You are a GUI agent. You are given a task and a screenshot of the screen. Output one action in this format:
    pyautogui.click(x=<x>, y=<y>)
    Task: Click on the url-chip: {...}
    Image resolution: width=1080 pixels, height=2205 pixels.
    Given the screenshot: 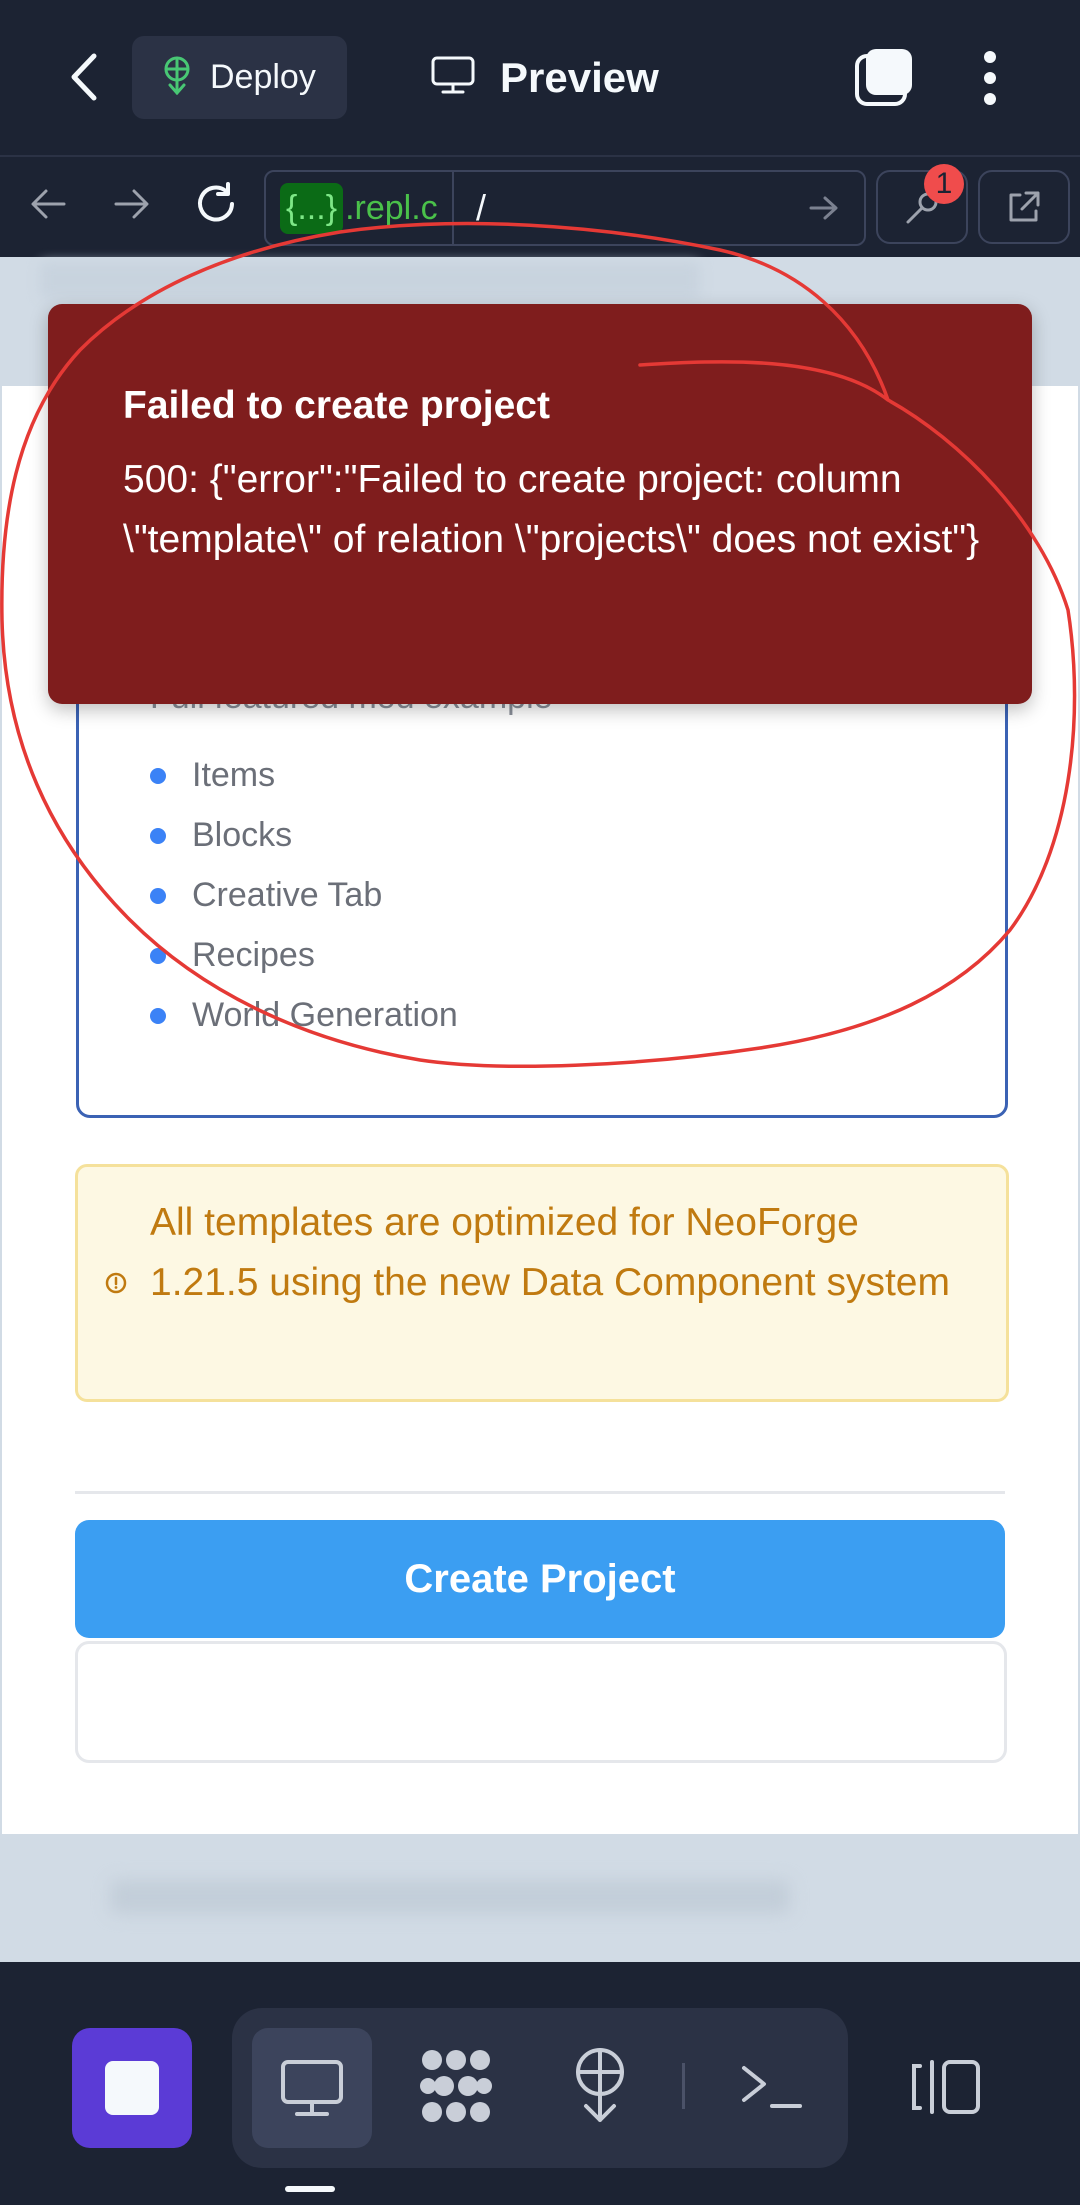 What is the action you would take?
    pyautogui.click(x=312, y=208)
    